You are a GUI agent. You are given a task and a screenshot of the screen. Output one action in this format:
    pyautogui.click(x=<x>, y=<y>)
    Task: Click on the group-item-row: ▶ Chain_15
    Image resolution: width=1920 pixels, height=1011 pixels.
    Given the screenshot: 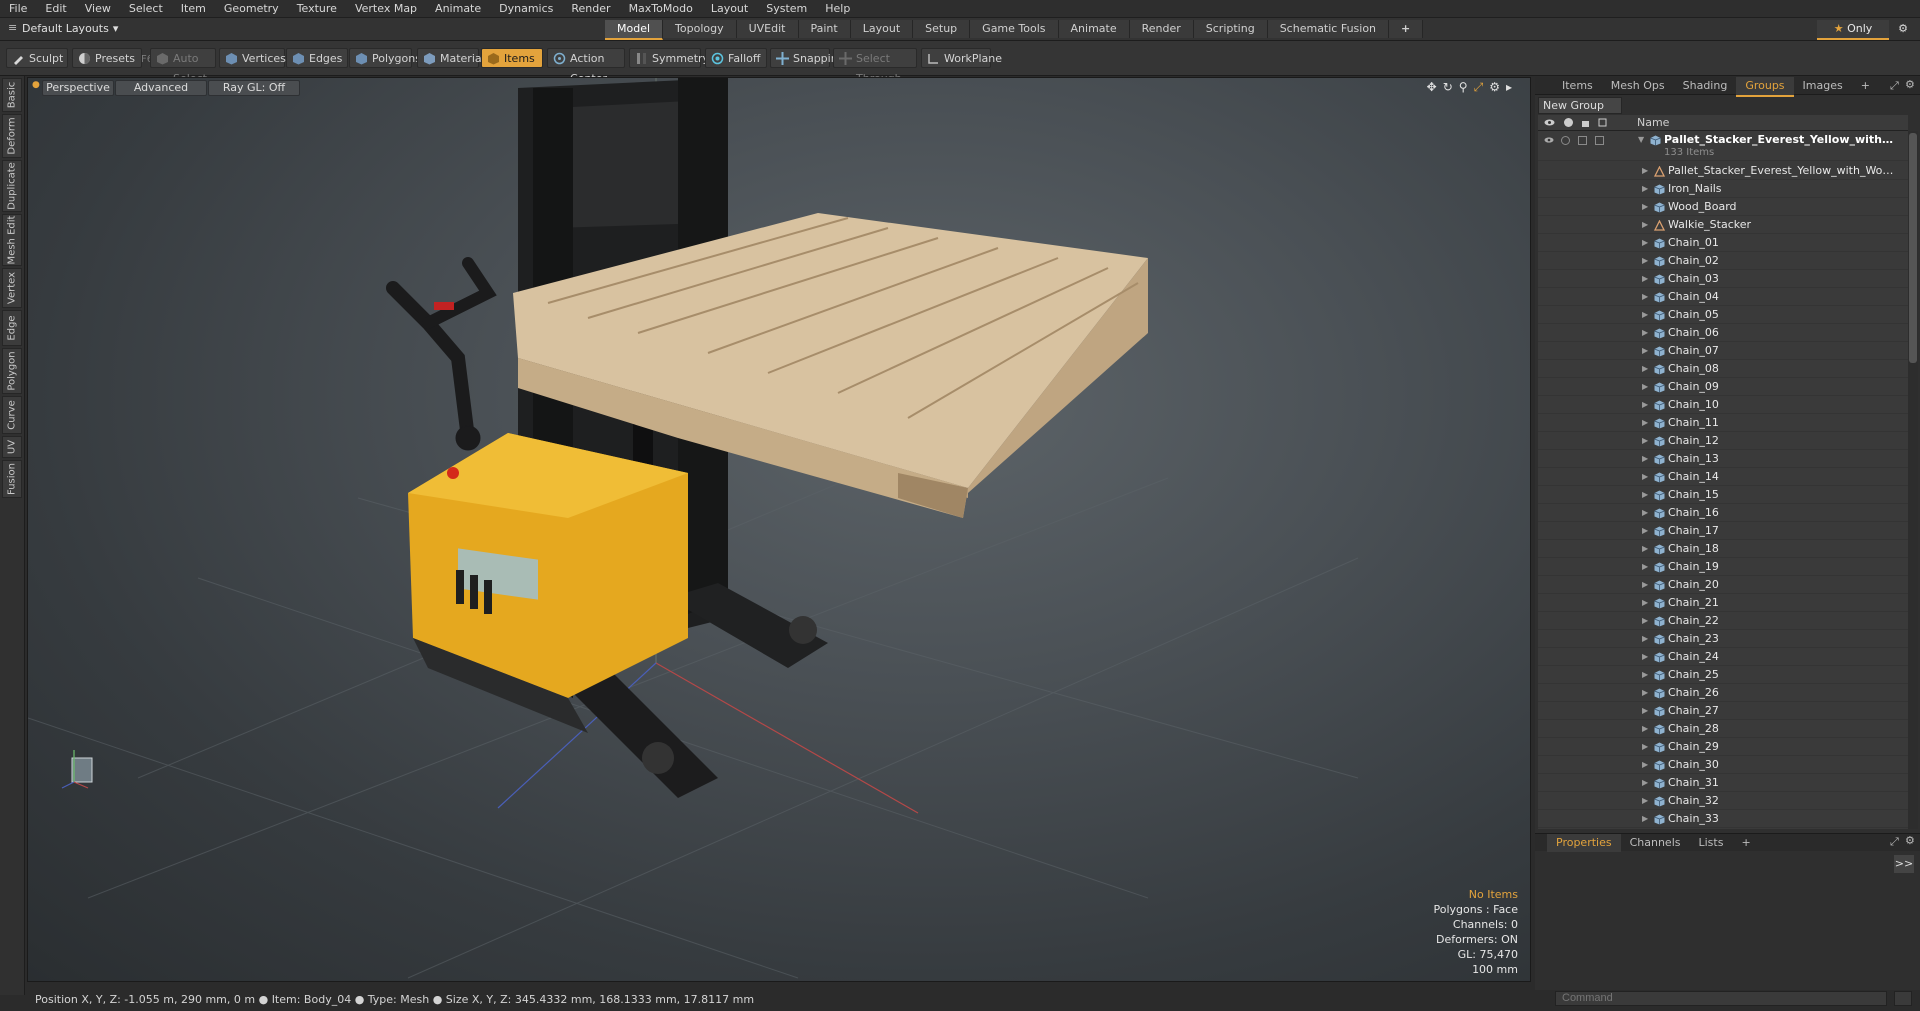 What is the action you would take?
    pyautogui.click(x=1723, y=495)
    